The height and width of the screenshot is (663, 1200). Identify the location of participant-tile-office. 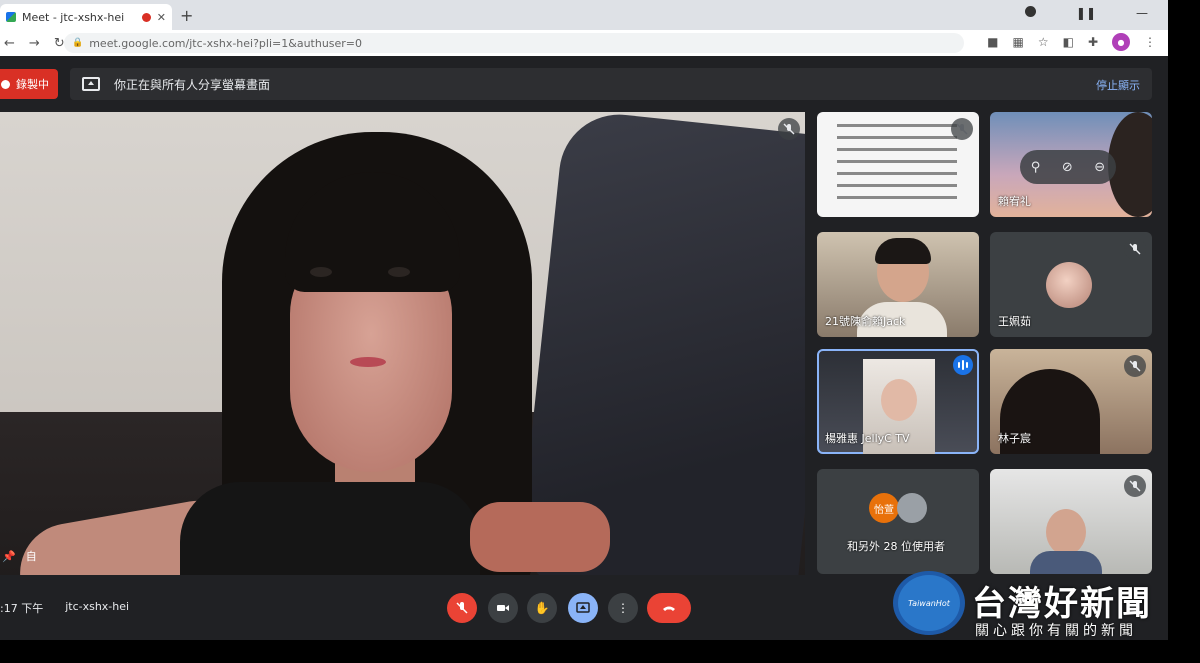
(1071, 521).